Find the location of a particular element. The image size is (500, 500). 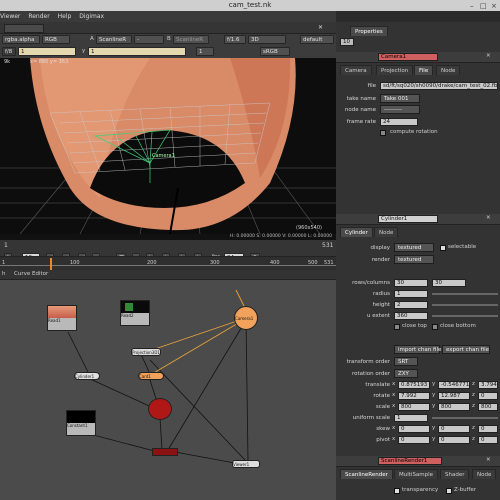

cylinder-name-field: Cylinder1 is located at coordinates (408, 219).